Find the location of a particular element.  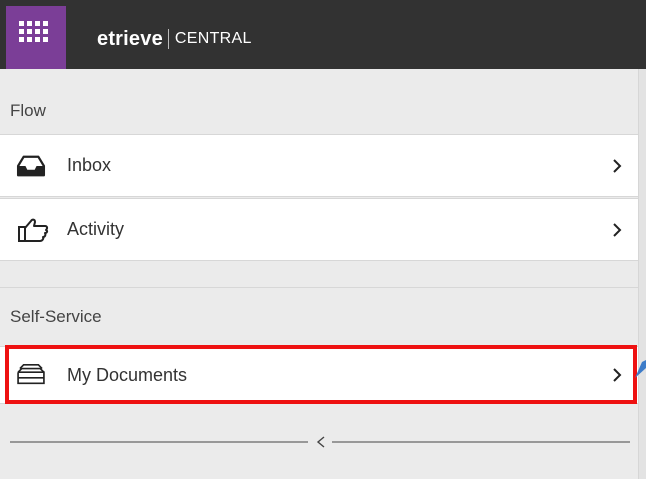

nav-item-label: My Documents is located at coordinates (127, 374).